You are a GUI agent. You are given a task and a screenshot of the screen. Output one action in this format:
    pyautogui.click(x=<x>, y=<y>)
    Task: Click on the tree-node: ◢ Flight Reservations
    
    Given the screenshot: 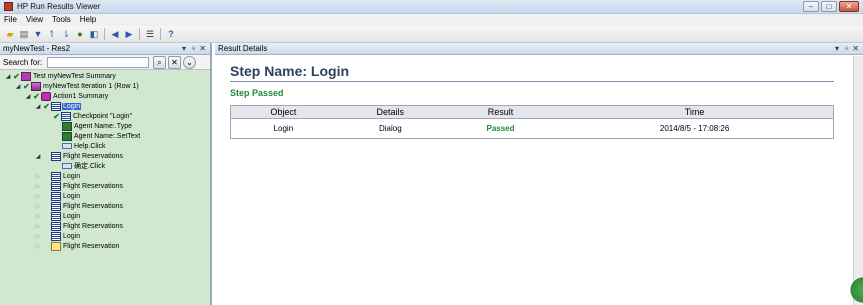 What is the action you would take?
    pyautogui.click(x=79, y=156)
    